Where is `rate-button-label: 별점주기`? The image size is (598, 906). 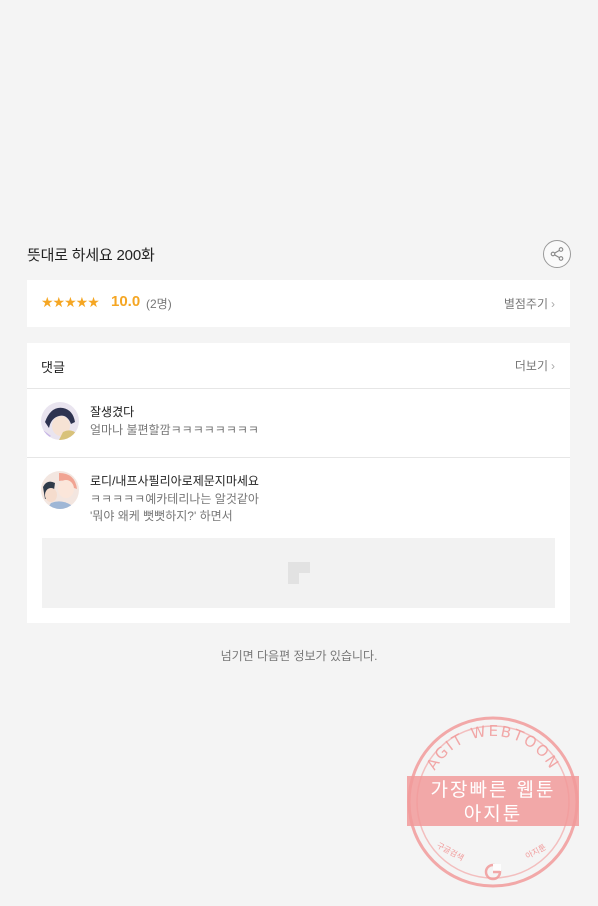
rate-button-label: 별점주기 is located at coordinates (525, 304).